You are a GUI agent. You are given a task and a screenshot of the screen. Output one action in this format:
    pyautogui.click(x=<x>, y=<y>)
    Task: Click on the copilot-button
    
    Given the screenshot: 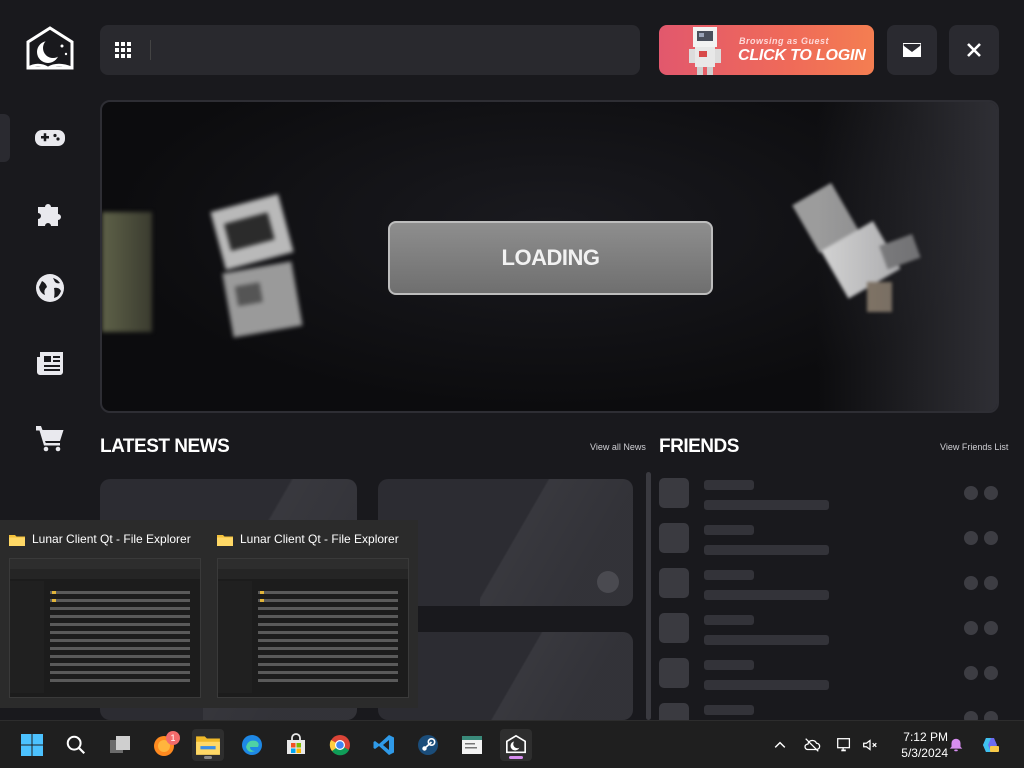 What is the action you would take?
    pyautogui.click(x=990, y=745)
    